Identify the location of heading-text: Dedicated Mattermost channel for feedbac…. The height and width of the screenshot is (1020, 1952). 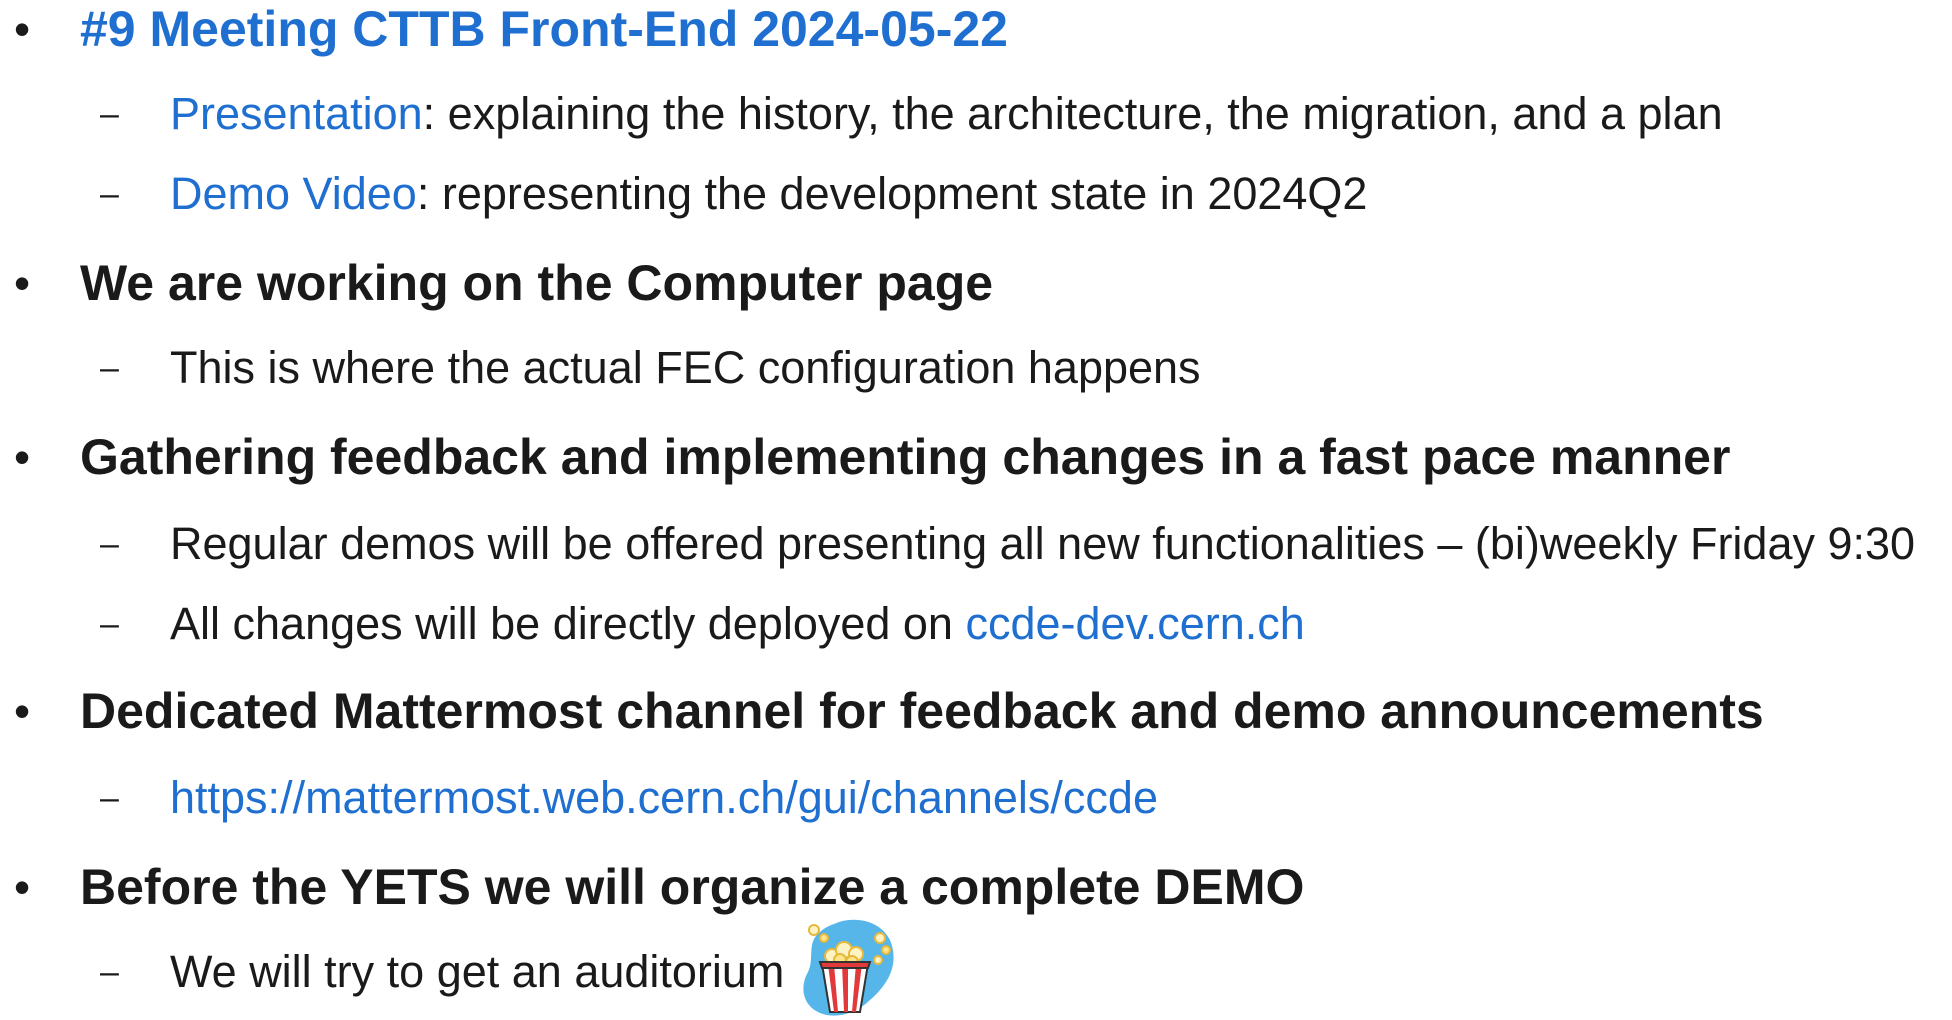
(922, 711).